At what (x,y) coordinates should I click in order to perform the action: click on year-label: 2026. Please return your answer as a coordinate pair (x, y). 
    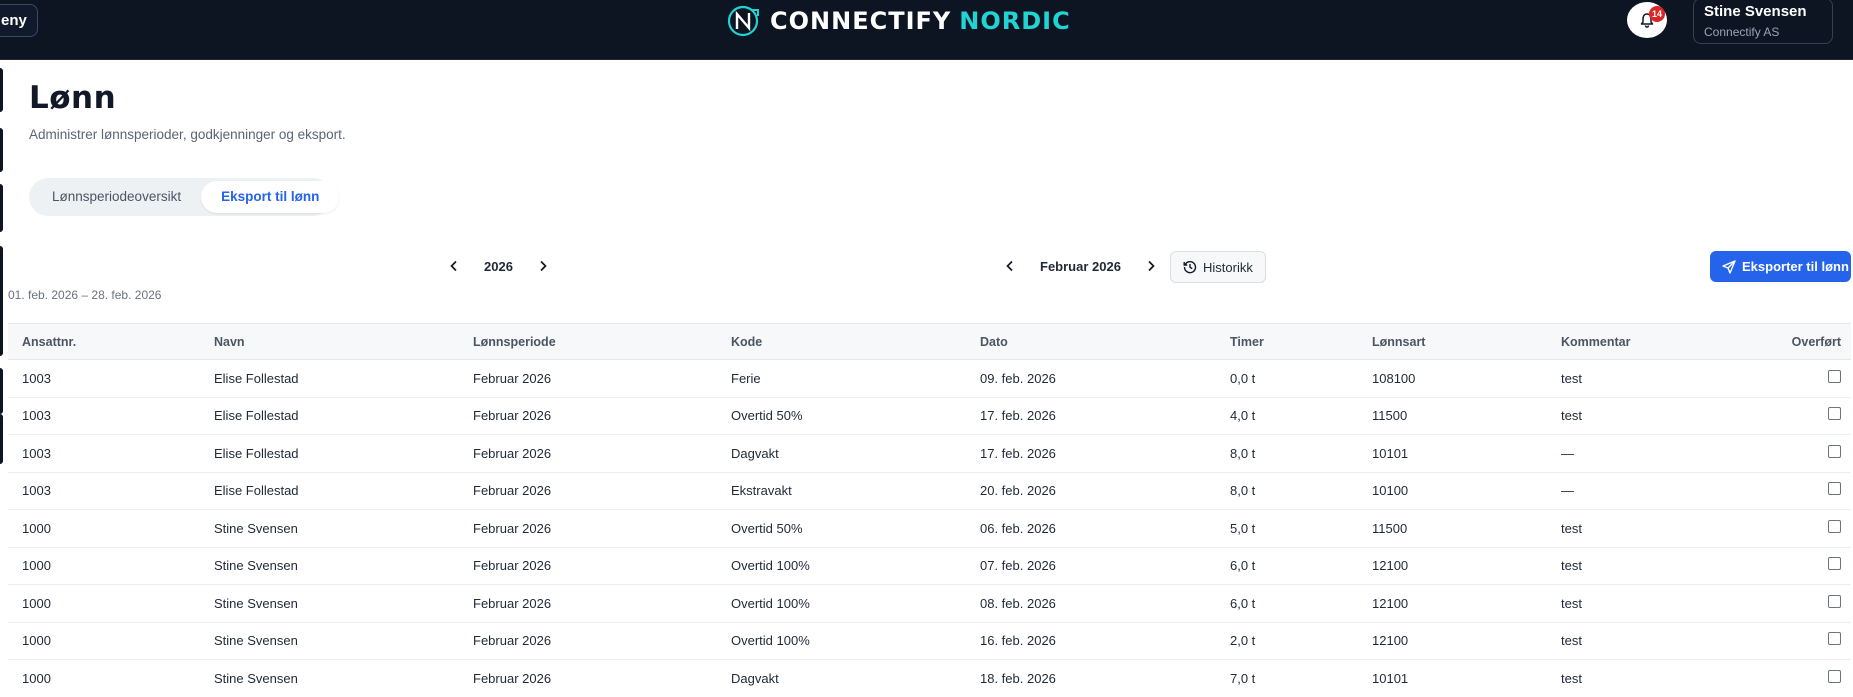
    Looking at the image, I should click on (498, 266).